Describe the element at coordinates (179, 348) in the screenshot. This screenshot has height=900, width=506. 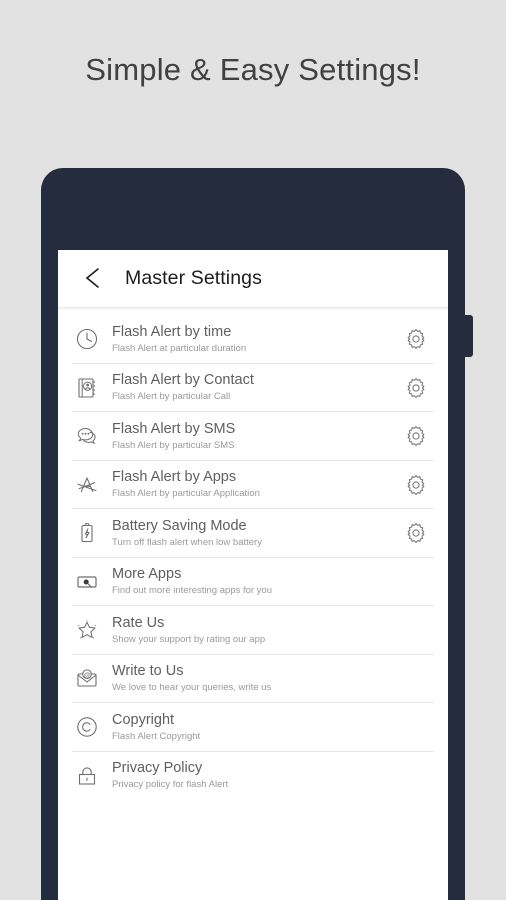
I see `list-item-subtitle: Flash Alert at particular duration` at that location.